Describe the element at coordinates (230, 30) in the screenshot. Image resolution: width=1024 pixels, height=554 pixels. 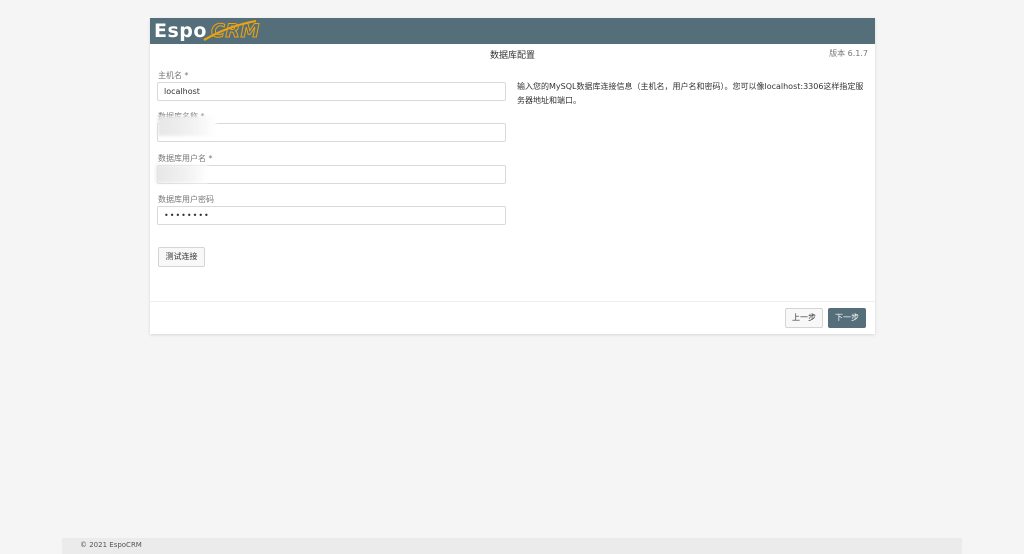
I see `logo-swoosh-icon` at that location.